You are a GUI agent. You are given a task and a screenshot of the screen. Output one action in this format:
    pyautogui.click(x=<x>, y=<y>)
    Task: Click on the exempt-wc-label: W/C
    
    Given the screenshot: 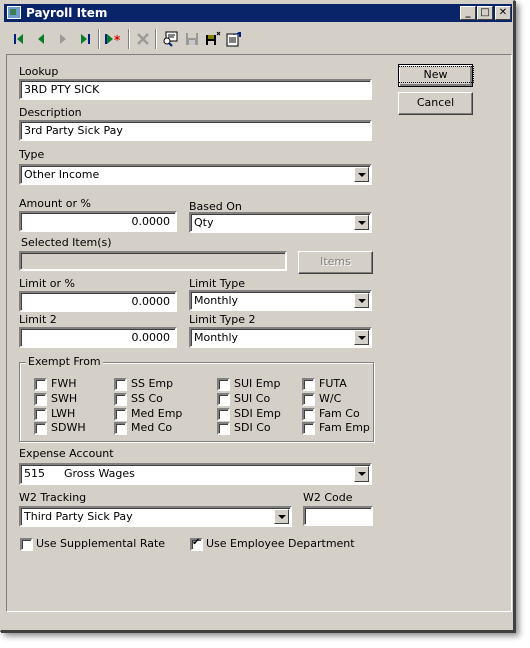 What is the action you would take?
    pyautogui.click(x=330, y=398)
    